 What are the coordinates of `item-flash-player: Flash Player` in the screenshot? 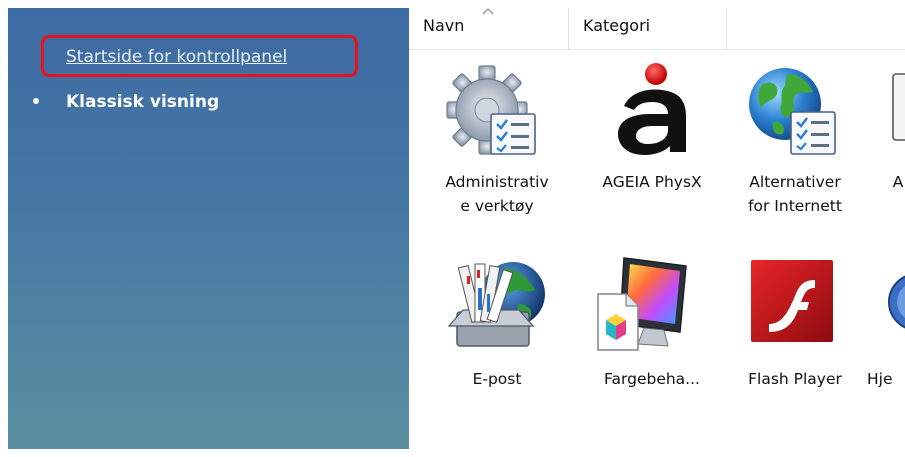 It's located at (795, 328).